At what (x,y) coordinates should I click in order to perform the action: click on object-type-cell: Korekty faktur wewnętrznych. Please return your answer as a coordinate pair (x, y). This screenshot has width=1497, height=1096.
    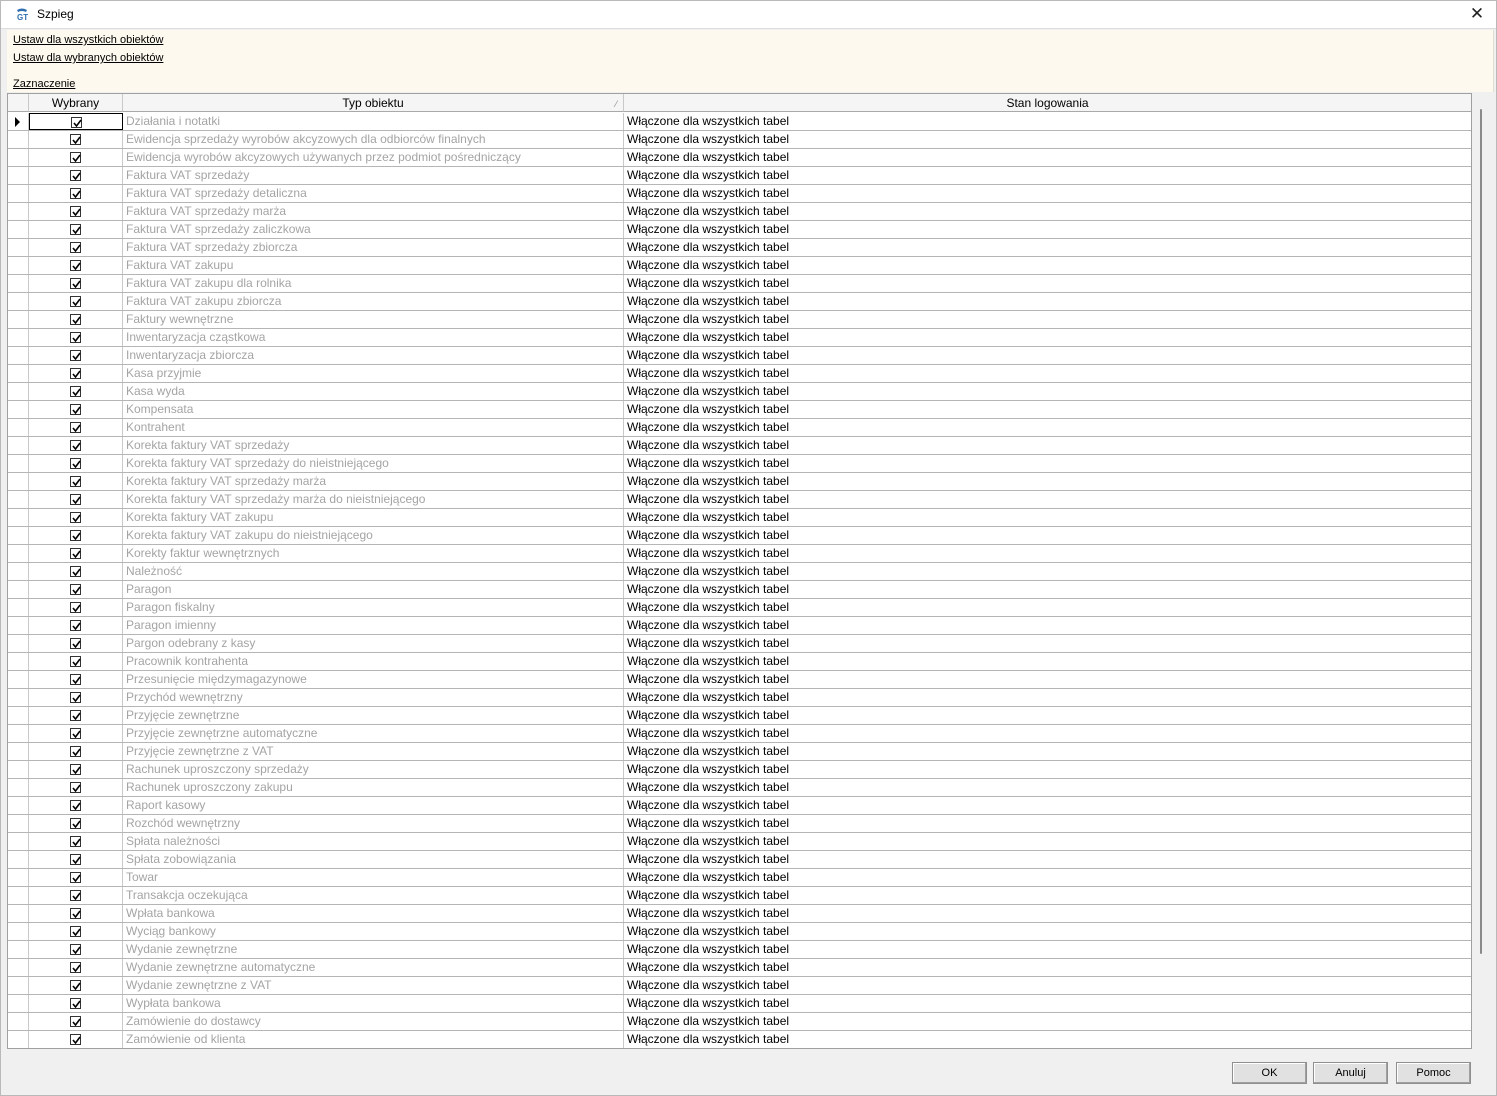
    Looking at the image, I should click on (373, 553).